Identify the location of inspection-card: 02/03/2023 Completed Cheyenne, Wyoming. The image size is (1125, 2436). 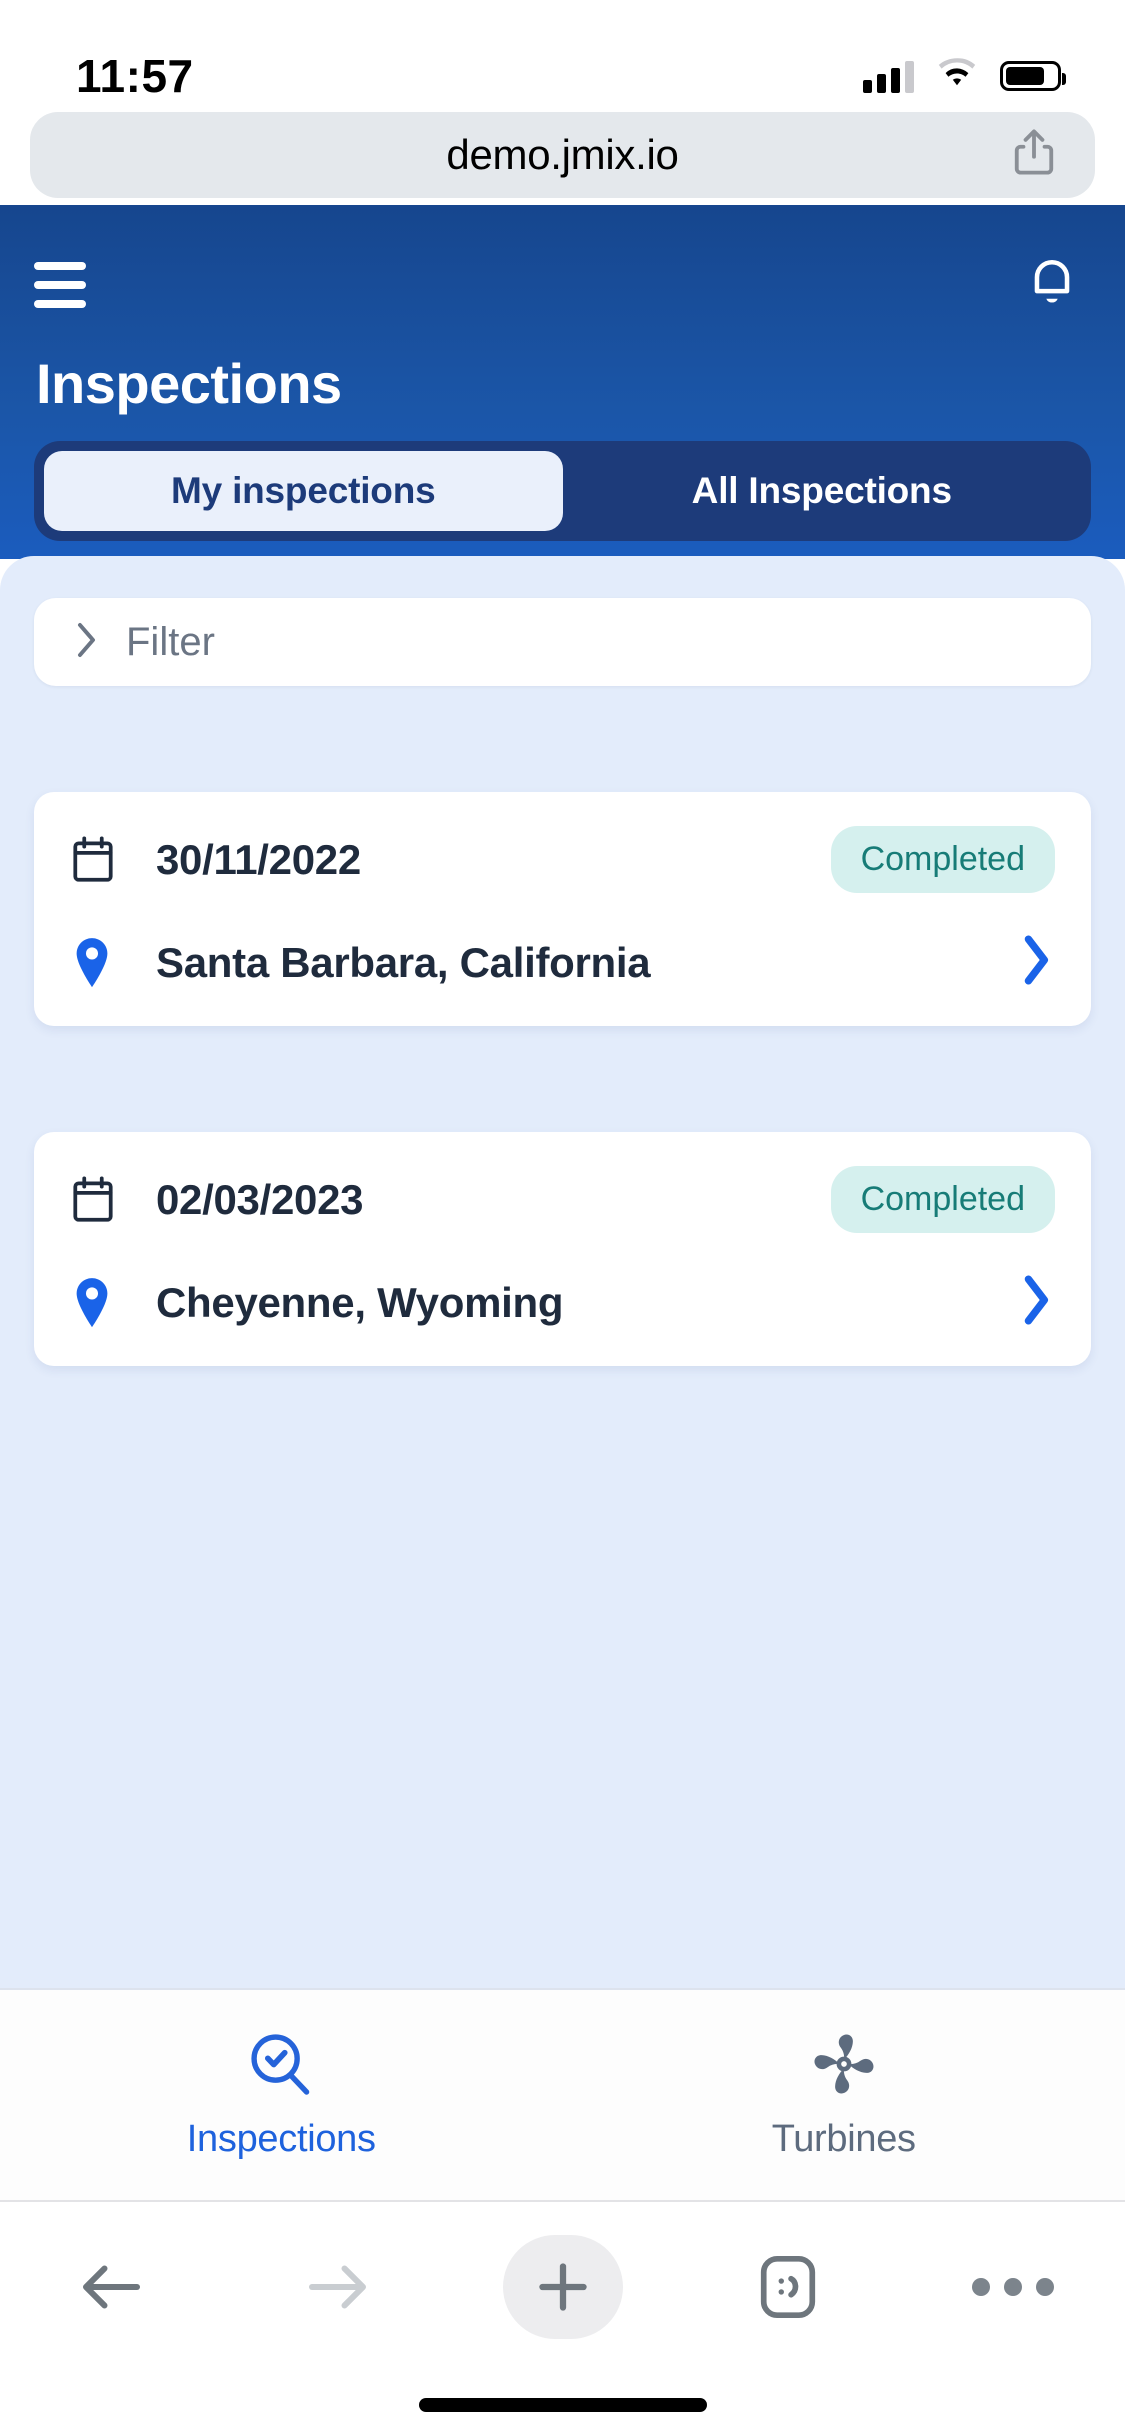
(562, 1249).